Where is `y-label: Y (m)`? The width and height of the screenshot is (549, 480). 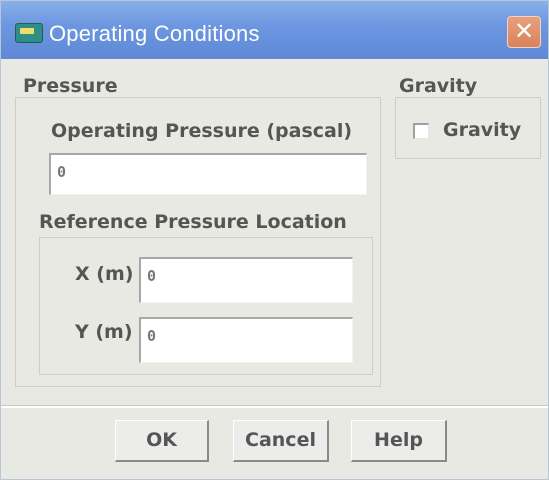
y-label: Y (m) is located at coordinates (104, 332).